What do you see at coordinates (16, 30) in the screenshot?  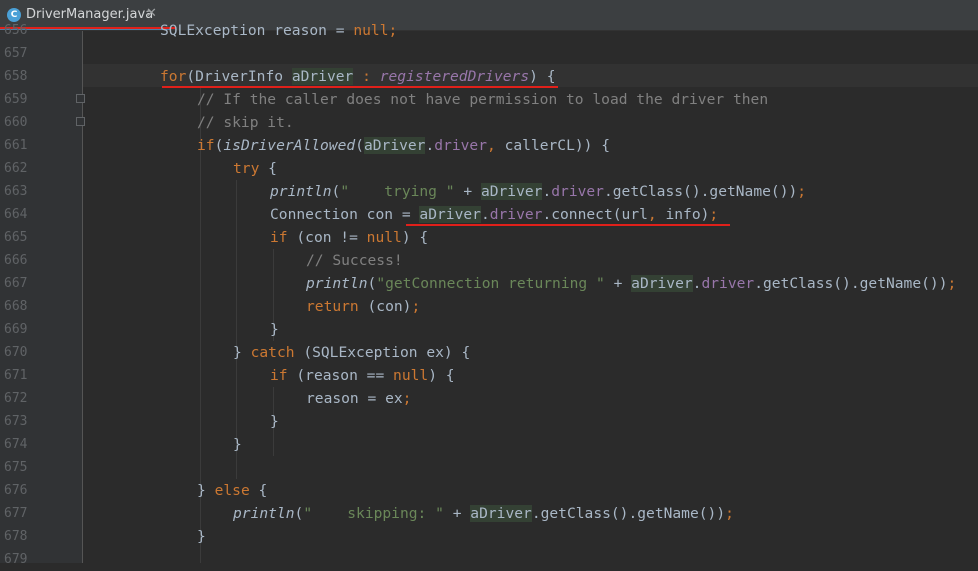 I see `line-number: 656` at bounding box center [16, 30].